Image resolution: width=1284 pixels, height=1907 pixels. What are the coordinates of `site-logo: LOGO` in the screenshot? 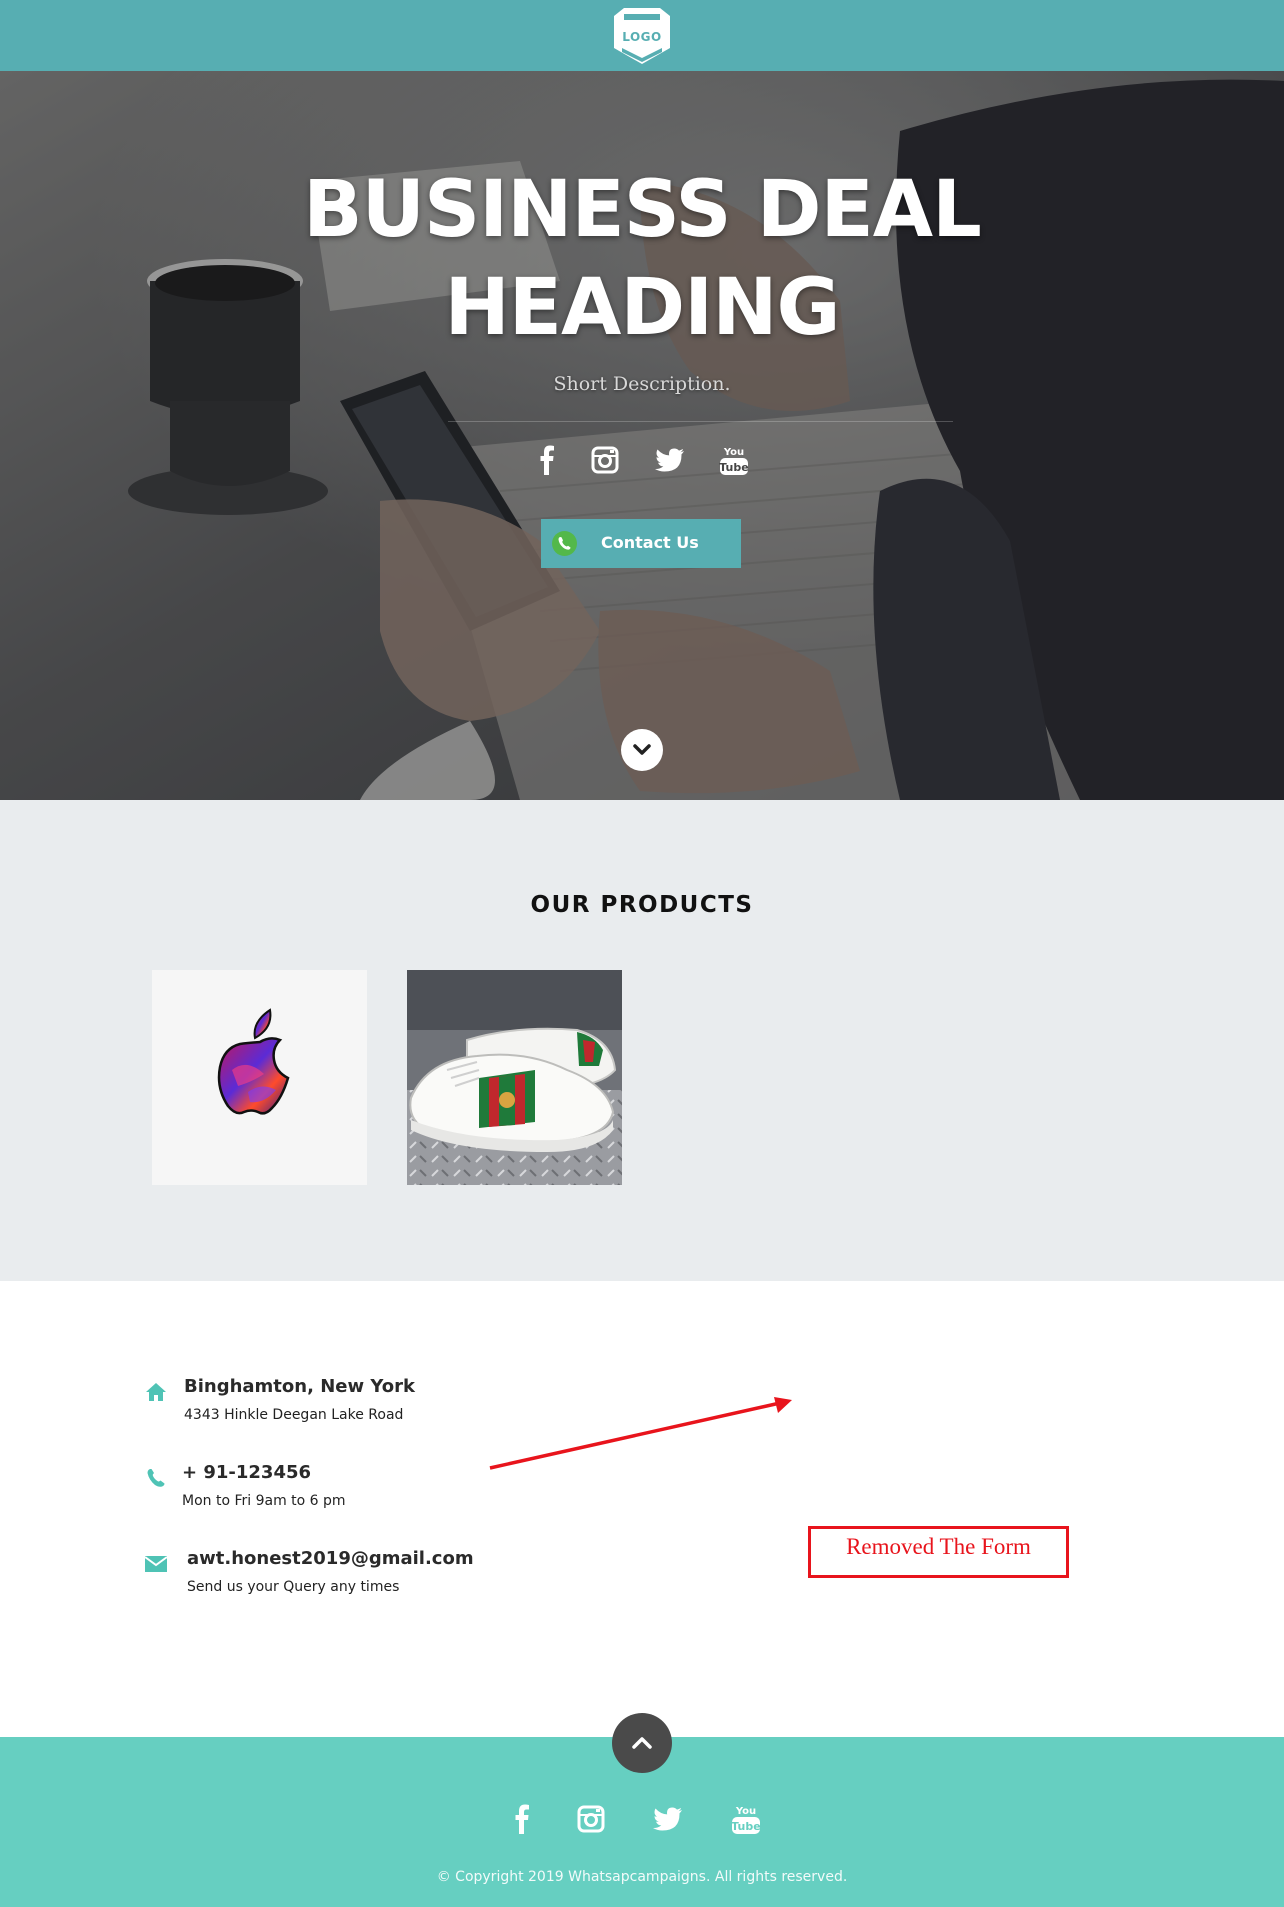 It's located at (642, 37).